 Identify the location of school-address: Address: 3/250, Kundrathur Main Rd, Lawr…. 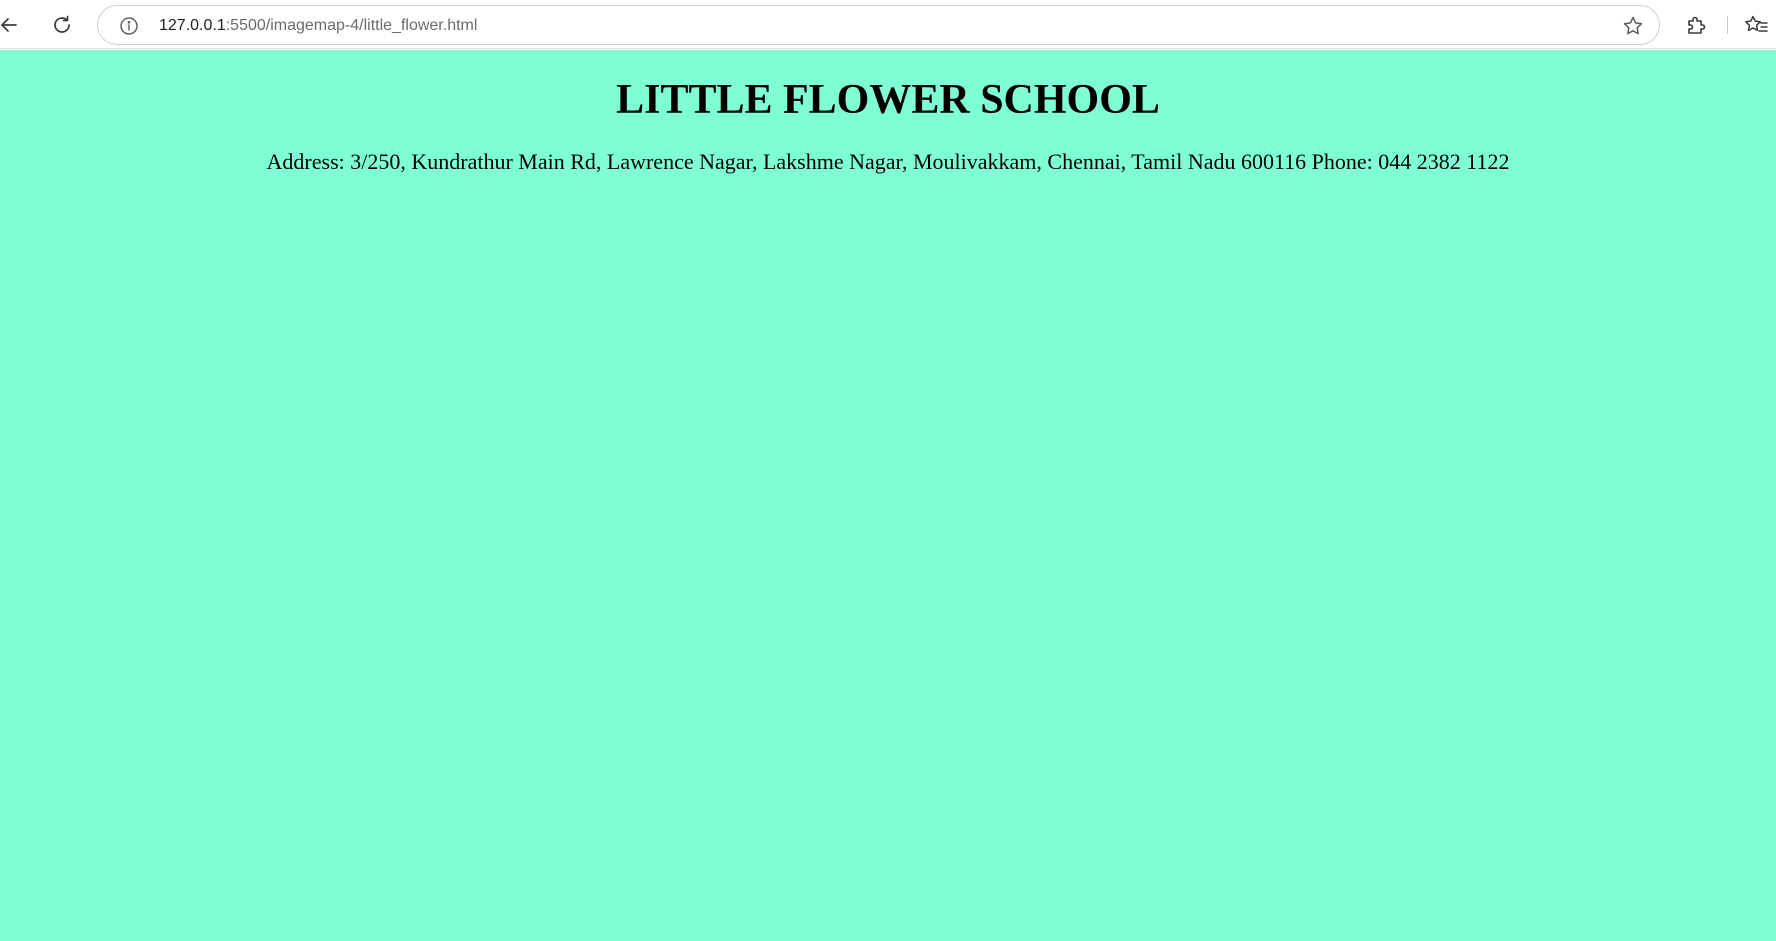
(888, 161).